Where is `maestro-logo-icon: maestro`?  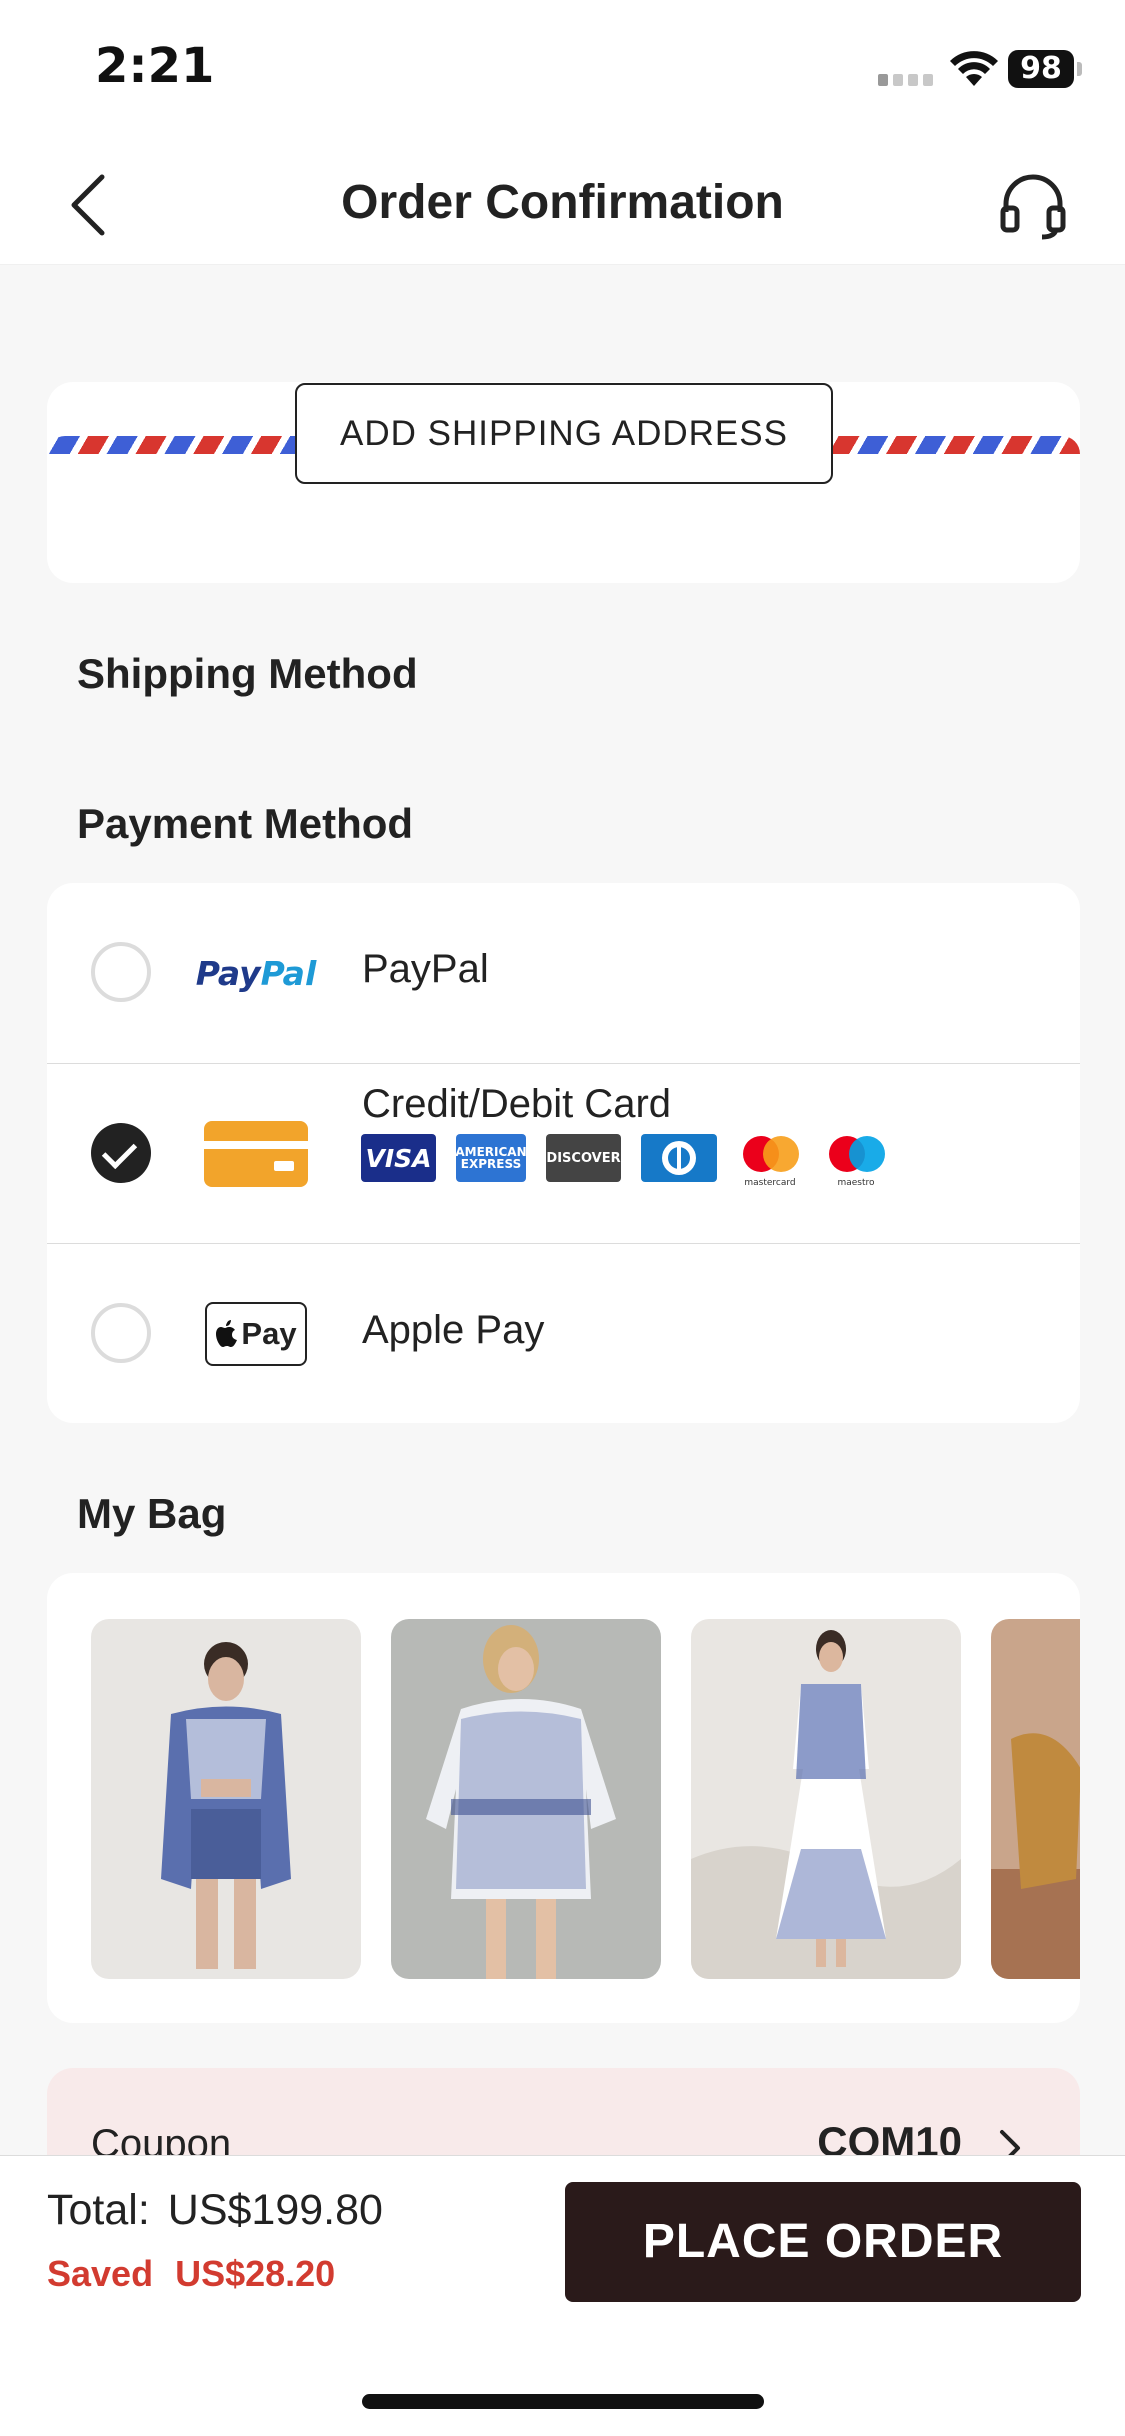 maestro-logo-icon: maestro is located at coordinates (856, 1161).